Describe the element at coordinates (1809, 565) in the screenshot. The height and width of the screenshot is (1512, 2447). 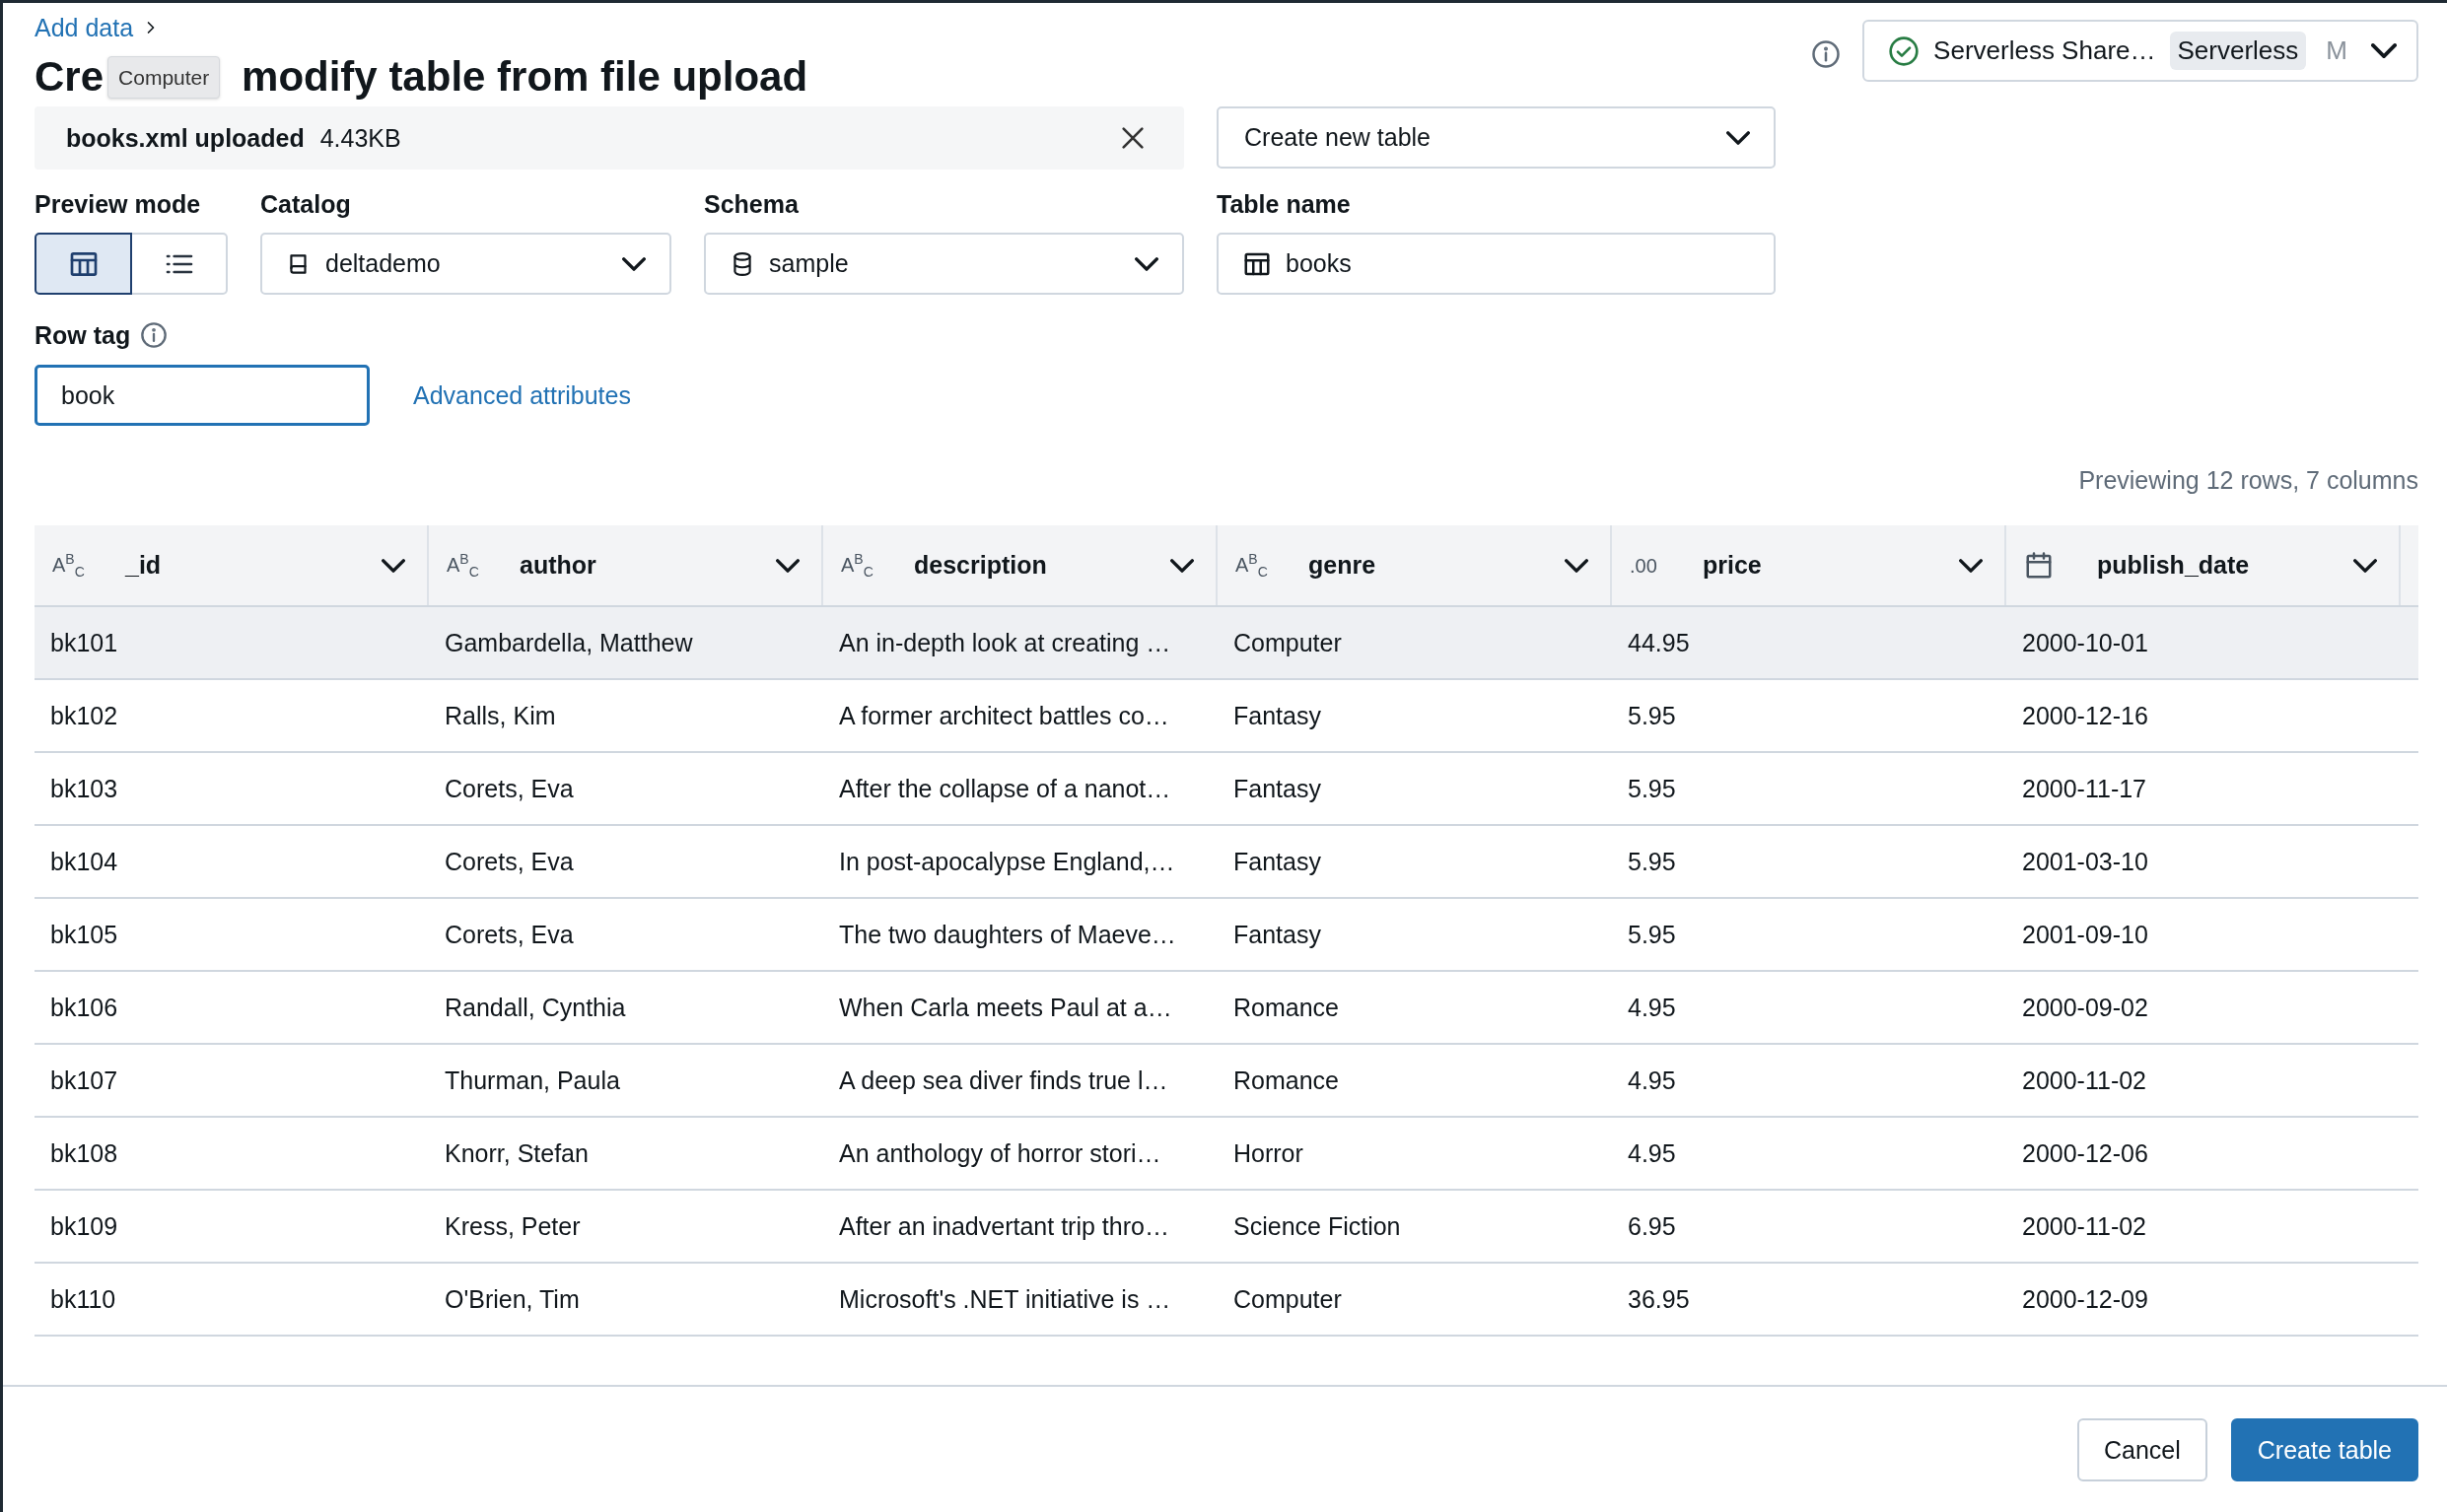
I see `column-header: .00 price` at that location.